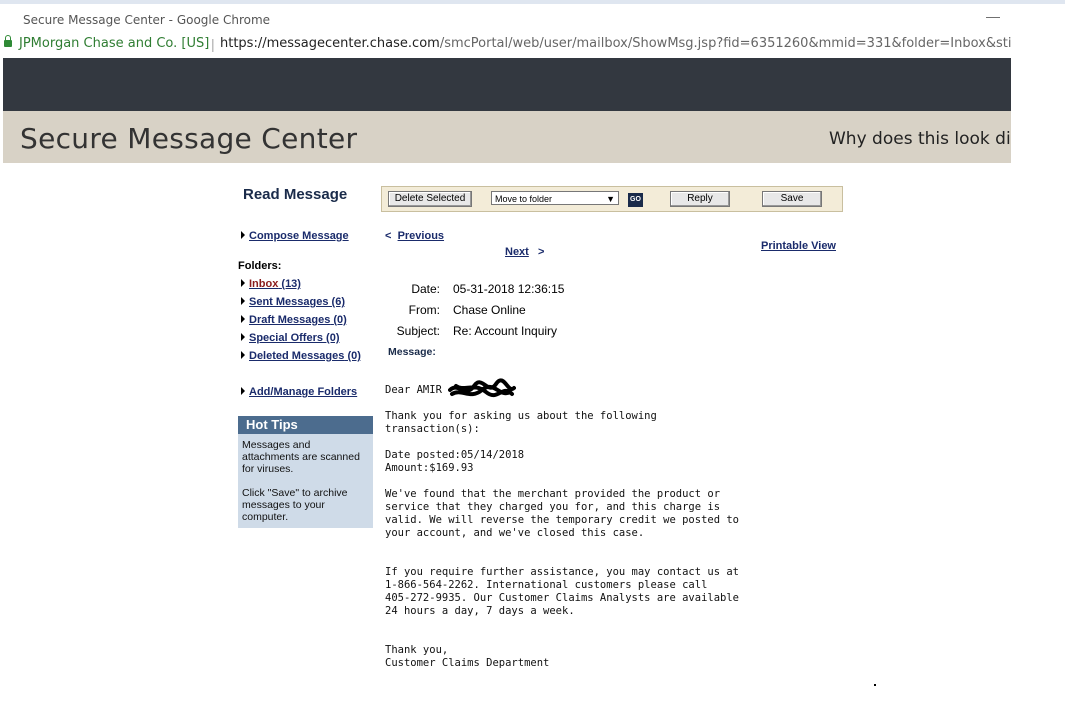  I want to click on go-button: GO, so click(635, 200).